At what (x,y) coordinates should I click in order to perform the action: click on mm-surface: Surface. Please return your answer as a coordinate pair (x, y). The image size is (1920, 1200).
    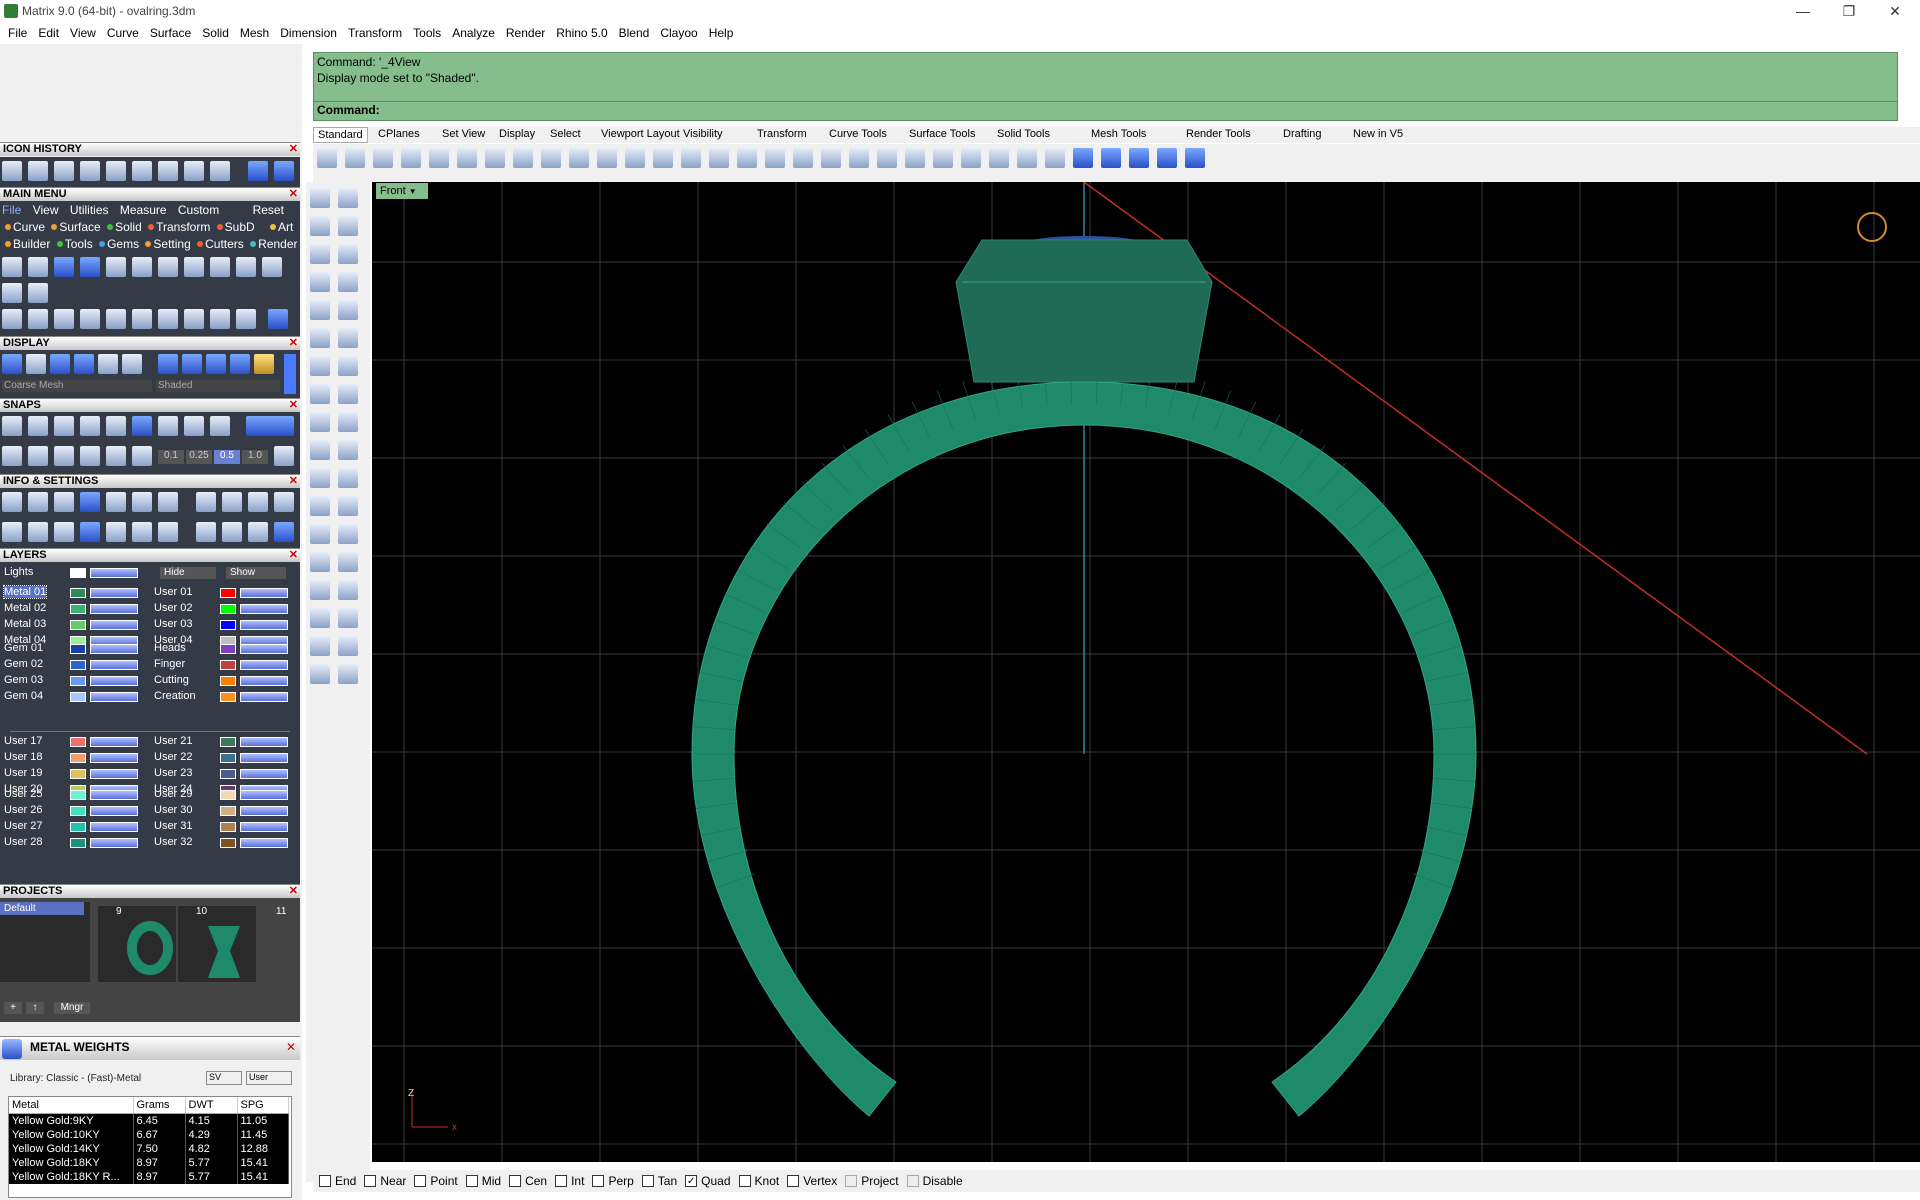
    Looking at the image, I should click on (79, 227).